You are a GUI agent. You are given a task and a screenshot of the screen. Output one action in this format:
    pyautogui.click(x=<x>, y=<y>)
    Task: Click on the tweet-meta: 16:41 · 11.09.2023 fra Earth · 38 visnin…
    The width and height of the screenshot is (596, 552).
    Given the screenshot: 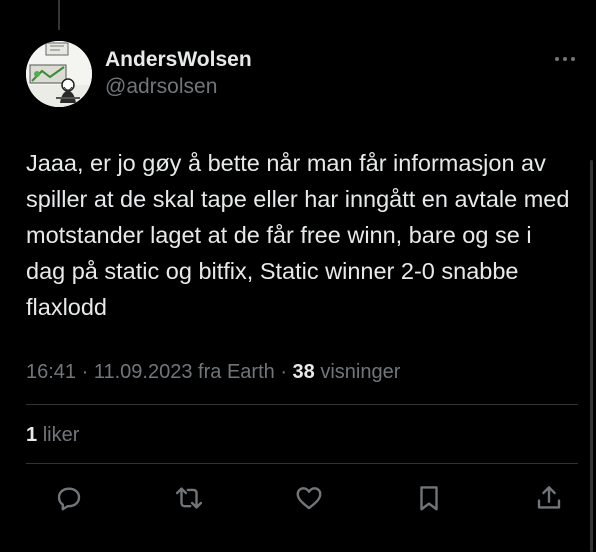 What is the action you would take?
    pyautogui.click(x=213, y=372)
    